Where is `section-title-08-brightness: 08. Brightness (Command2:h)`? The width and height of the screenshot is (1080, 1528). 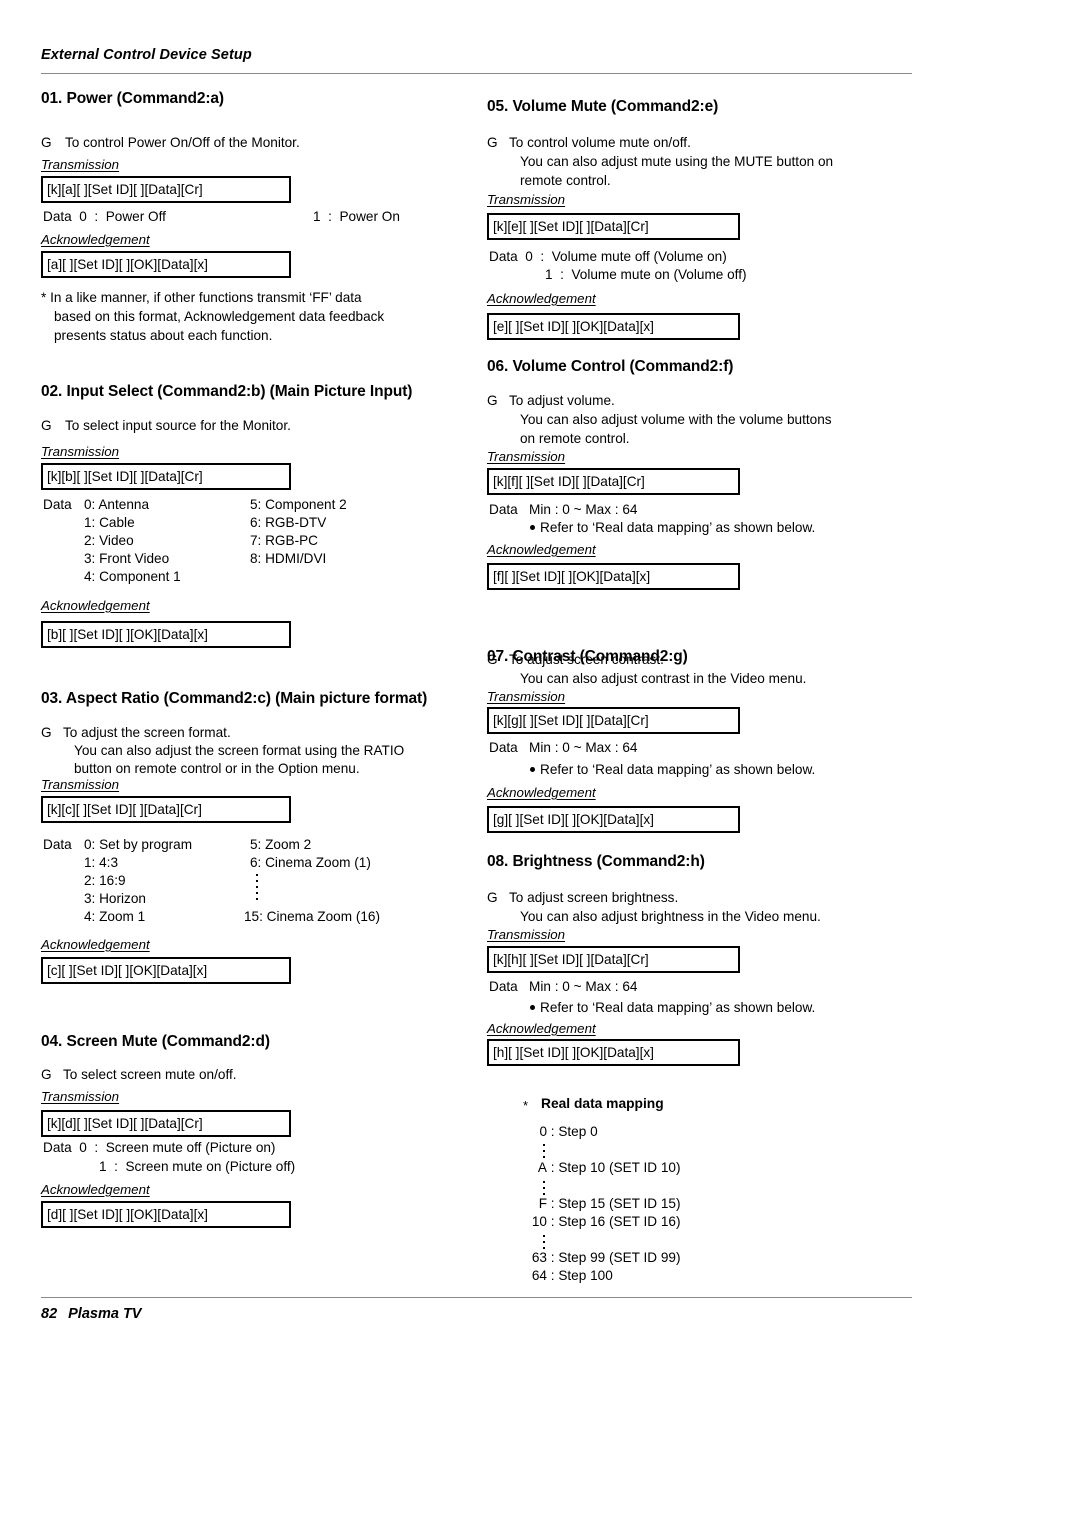 section-title-08-brightness: 08. Brightness (Command2:h) is located at coordinates (596, 861).